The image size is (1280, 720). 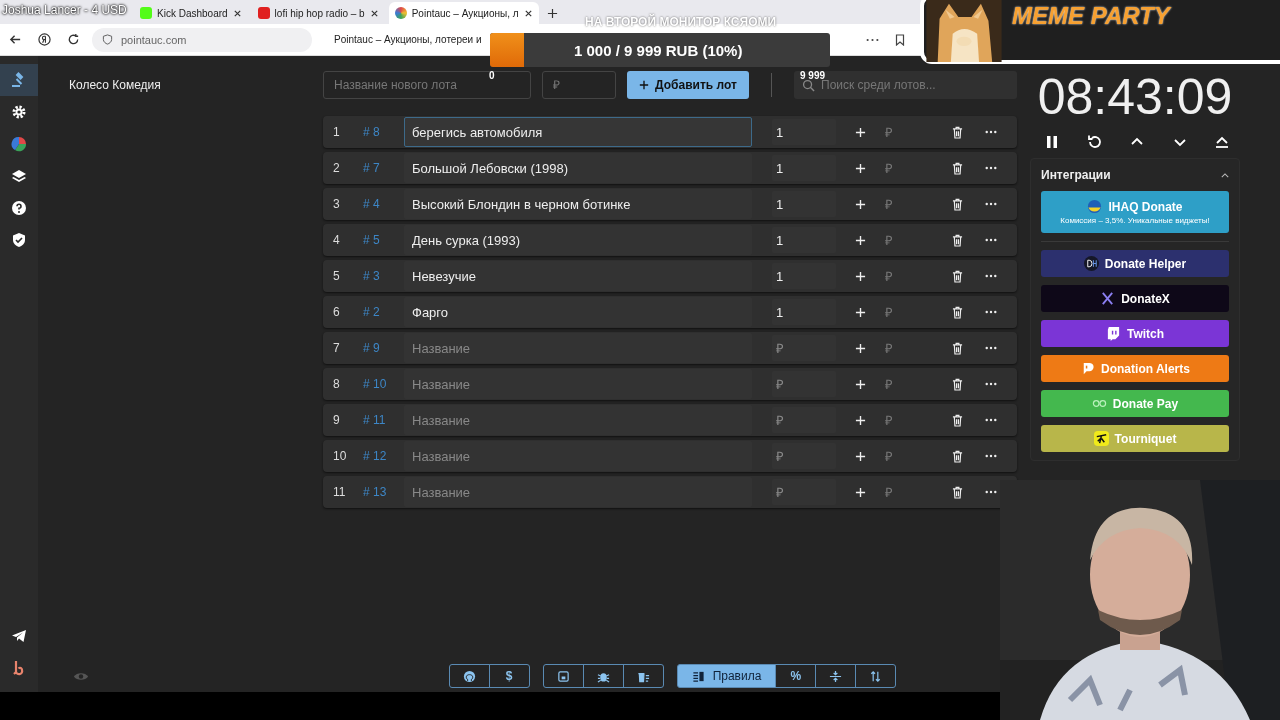 What do you see at coordinates (318, 13) in the screenshot?
I see `browser-tab: lofi hip hop radio – b` at bounding box center [318, 13].